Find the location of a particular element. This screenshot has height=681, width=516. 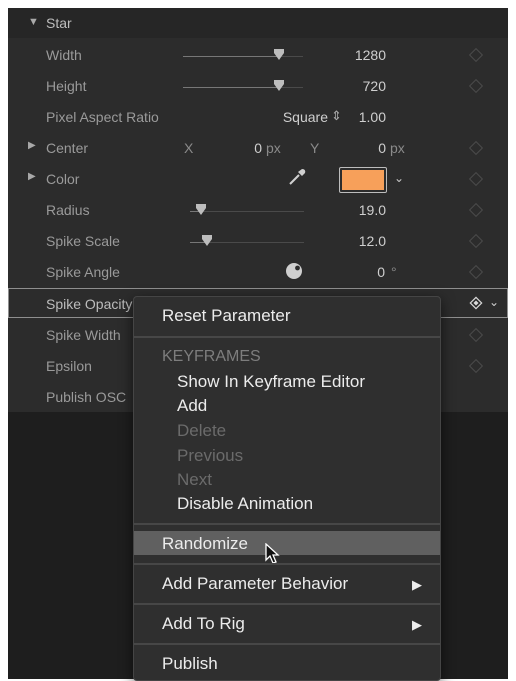

param-row-spike-scale: Spike Scale 12.0 is located at coordinates (258, 240).